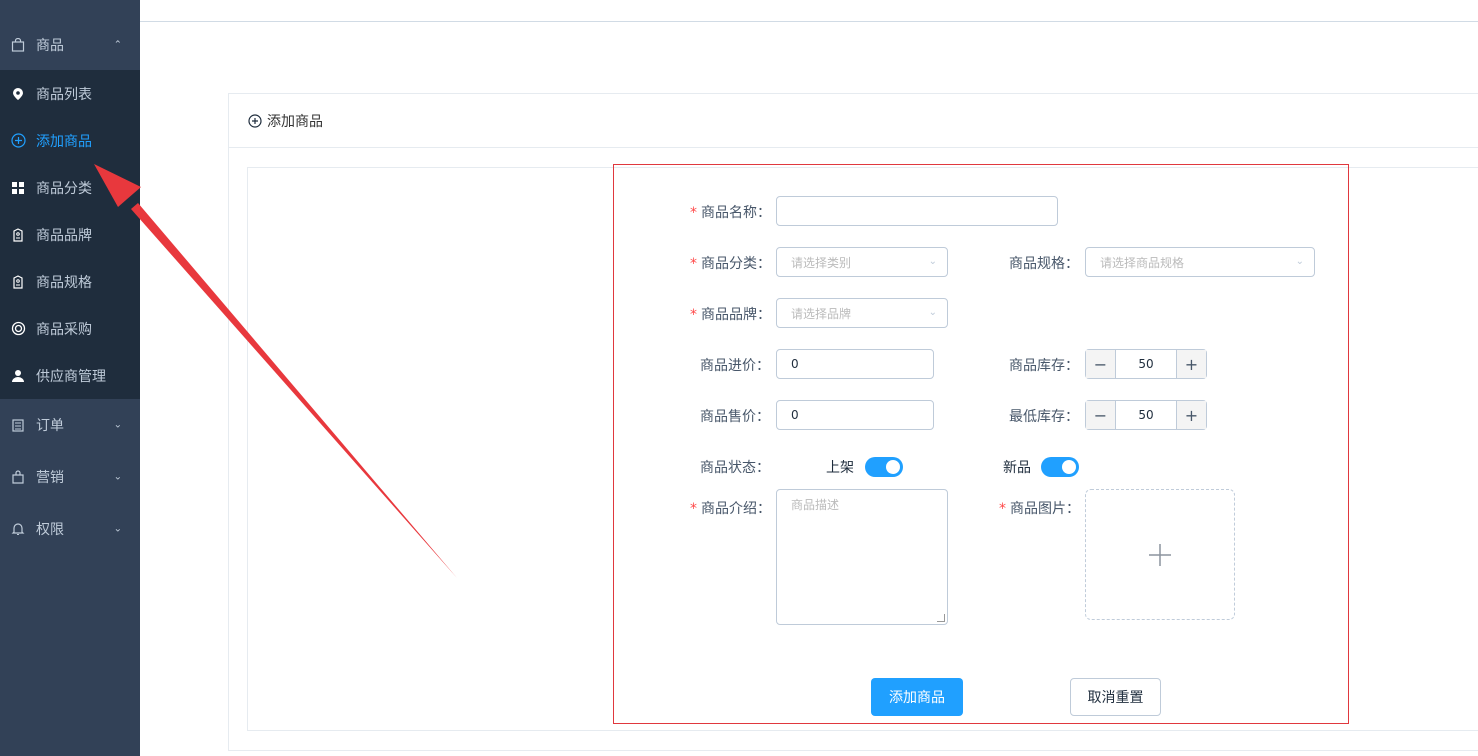  What do you see at coordinates (1191, 415) in the screenshot?
I see `min-stock-increase-button: +` at bounding box center [1191, 415].